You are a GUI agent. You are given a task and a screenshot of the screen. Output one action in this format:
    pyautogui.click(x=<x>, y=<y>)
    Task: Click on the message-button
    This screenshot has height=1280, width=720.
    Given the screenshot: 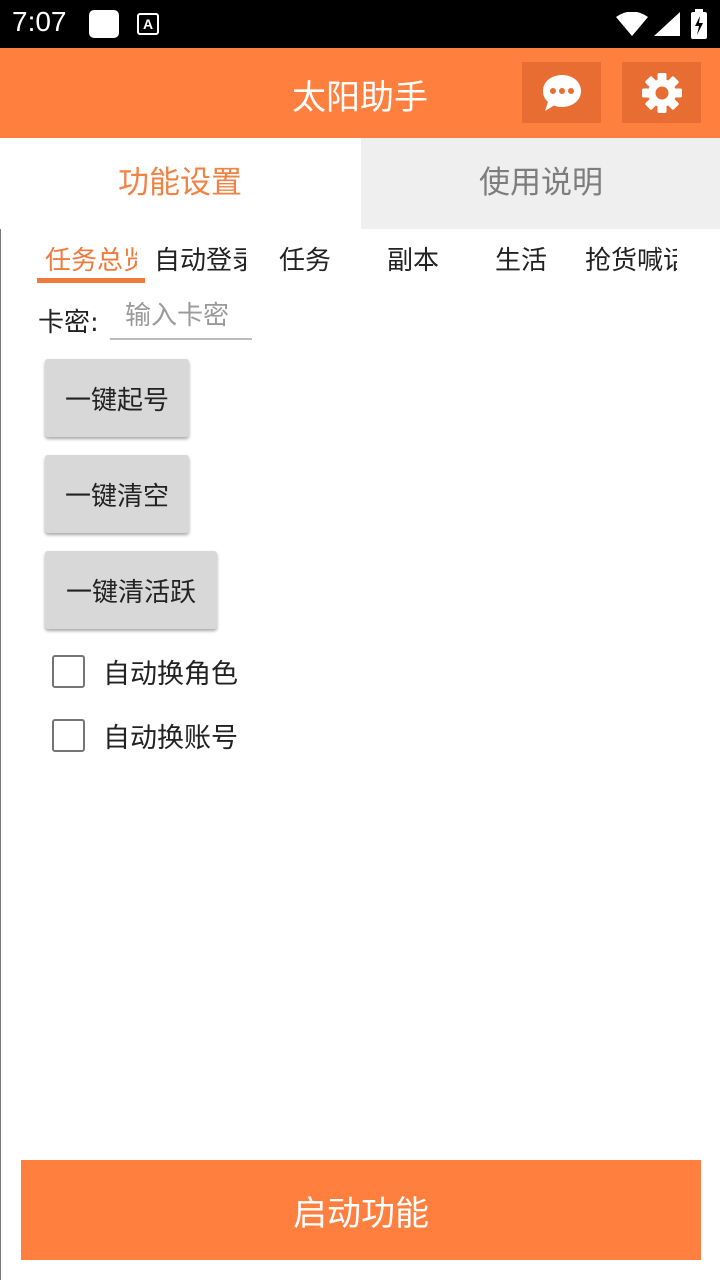 What is the action you would take?
    pyautogui.click(x=561, y=92)
    